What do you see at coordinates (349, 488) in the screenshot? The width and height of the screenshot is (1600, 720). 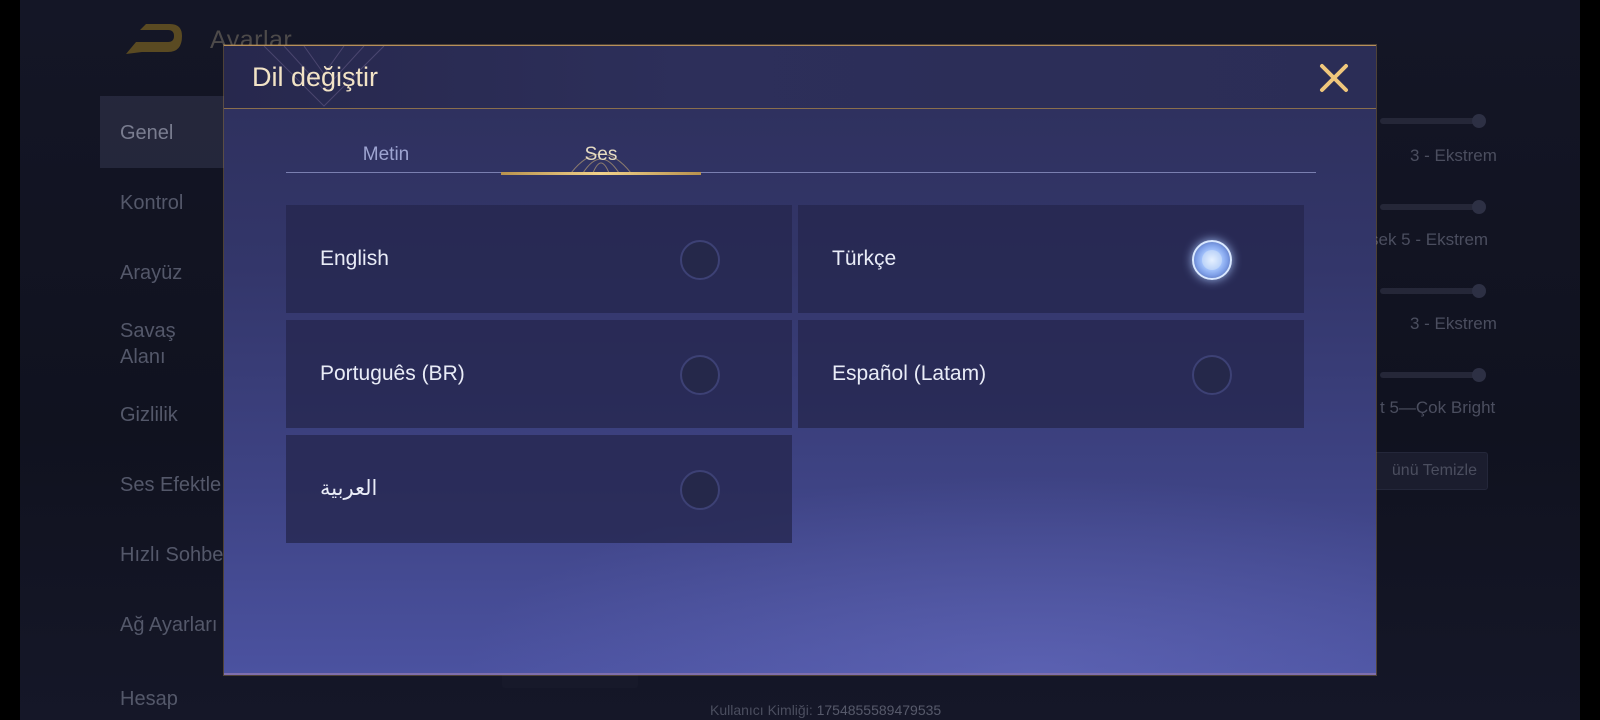 I see `language-label: العربية` at bounding box center [349, 488].